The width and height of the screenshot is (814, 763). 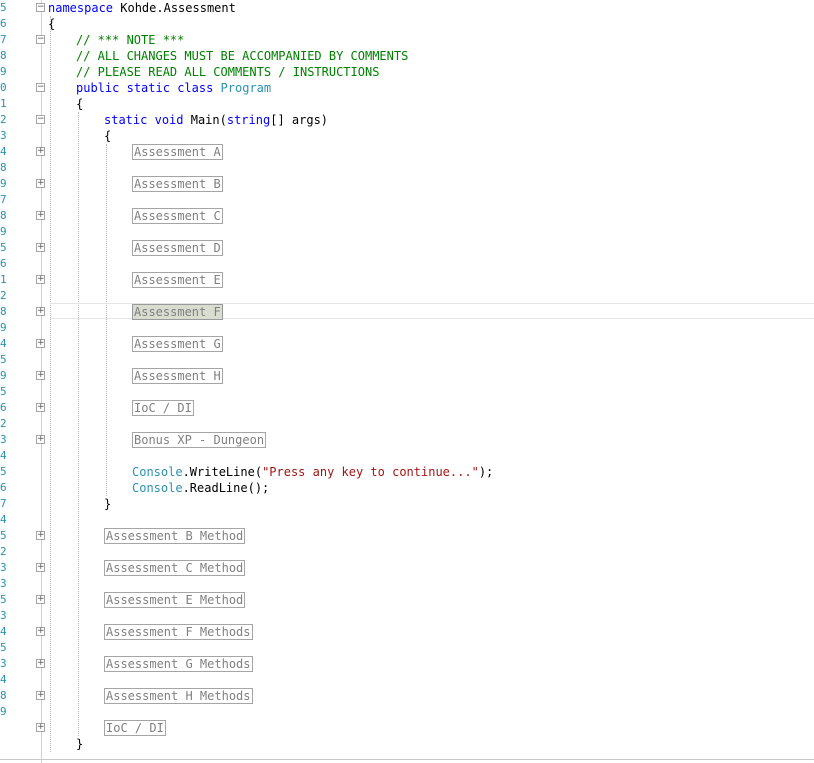 What do you see at coordinates (407, 88) in the screenshot?
I see `code-line: 0 − public static class Program` at bounding box center [407, 88].